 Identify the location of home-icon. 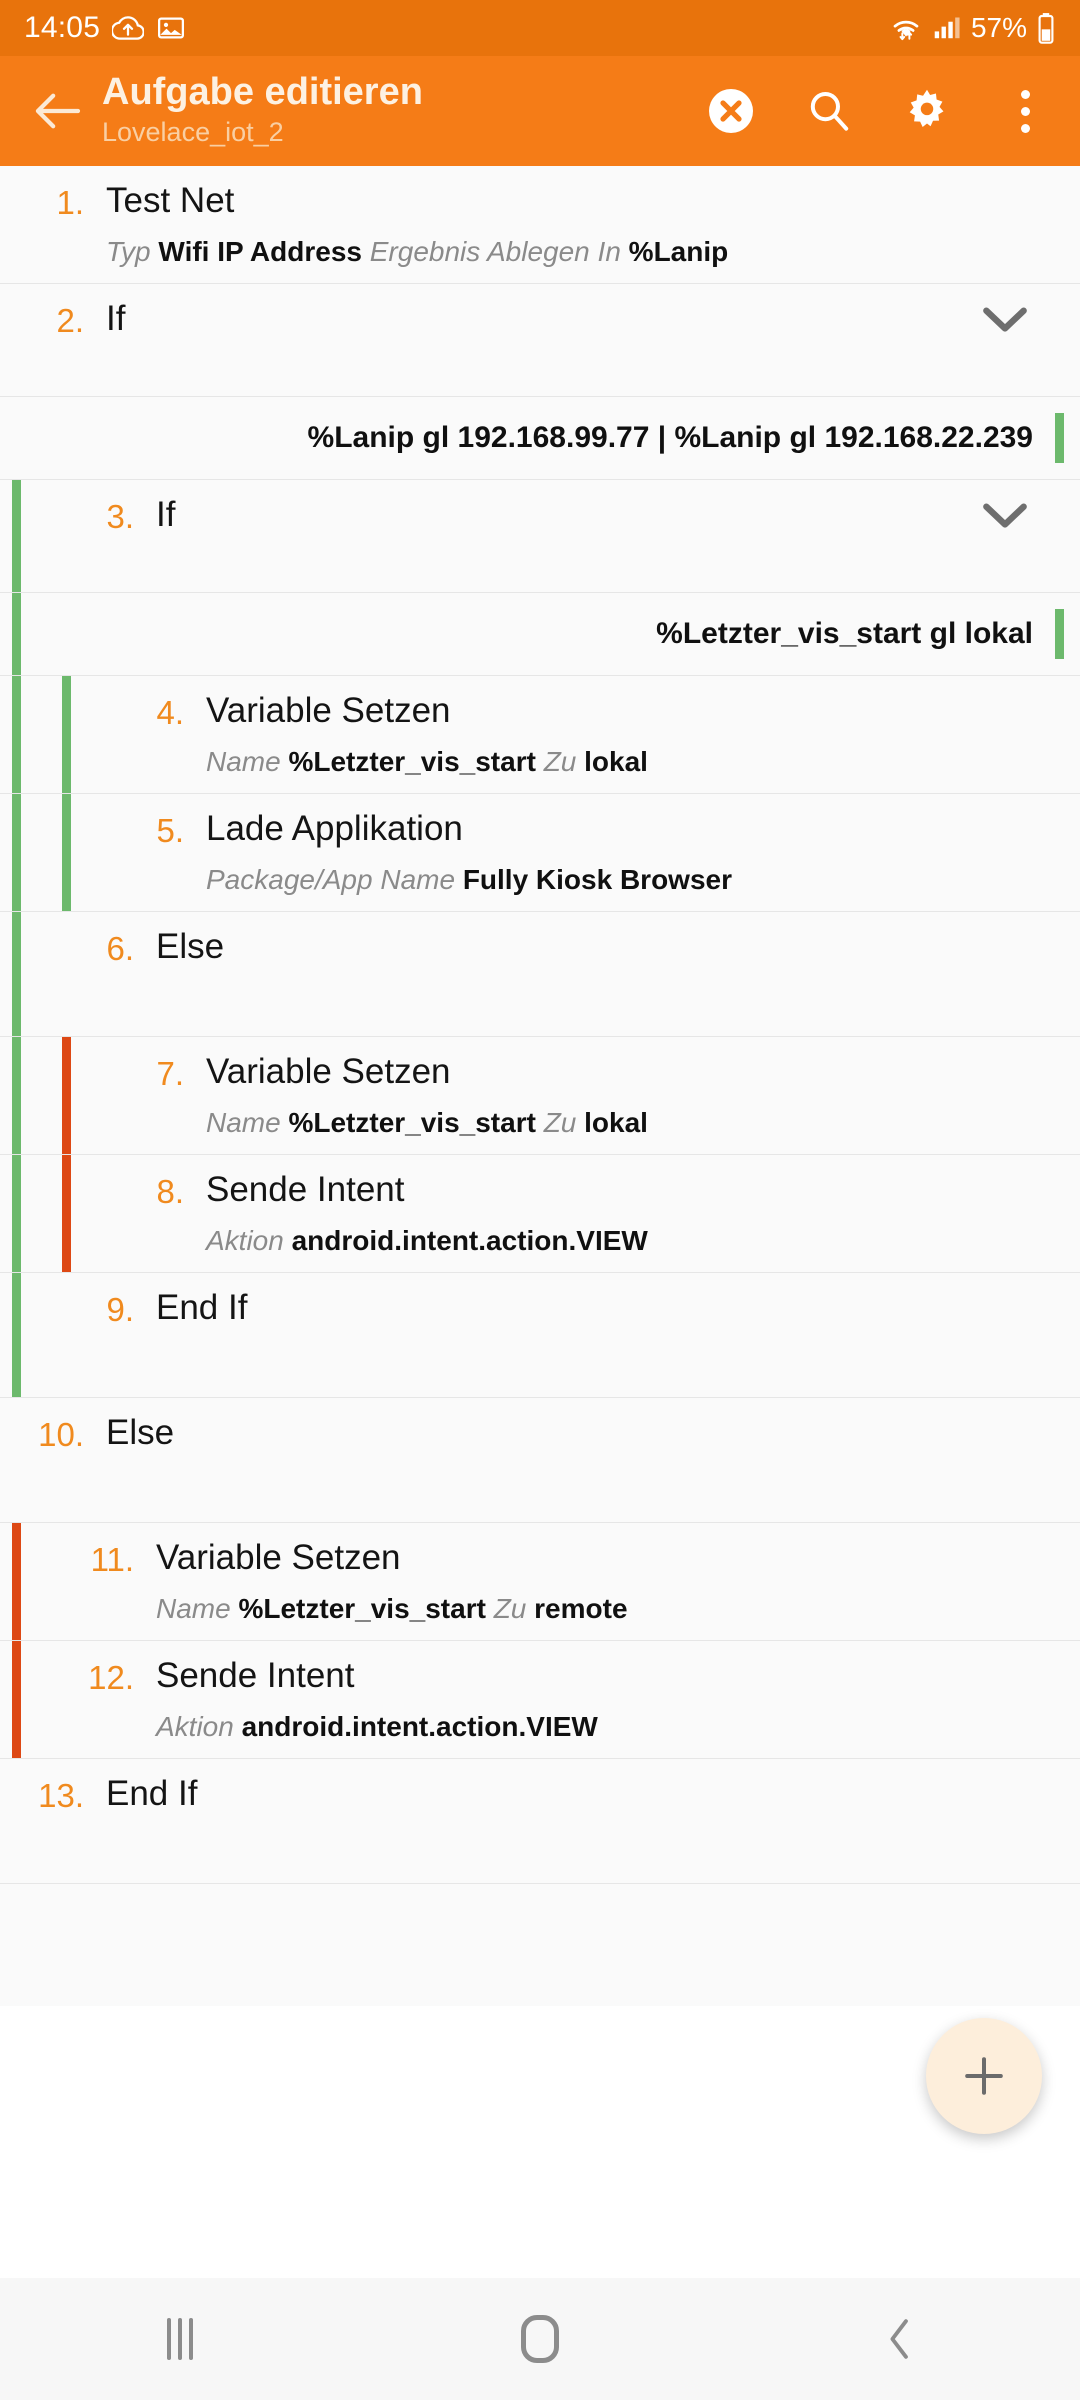
(540, 2339).